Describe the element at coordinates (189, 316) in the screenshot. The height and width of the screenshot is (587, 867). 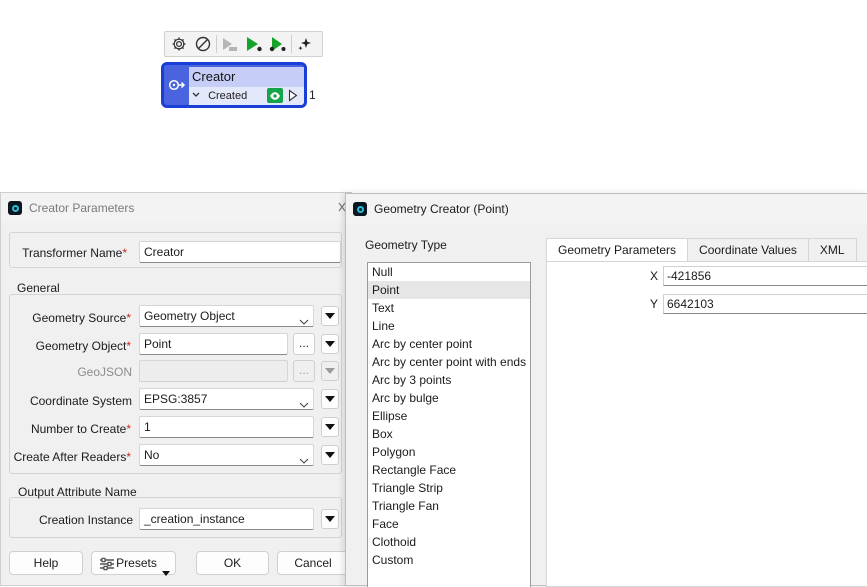
I see `geometry-source-value: Geometry Object` at that location.